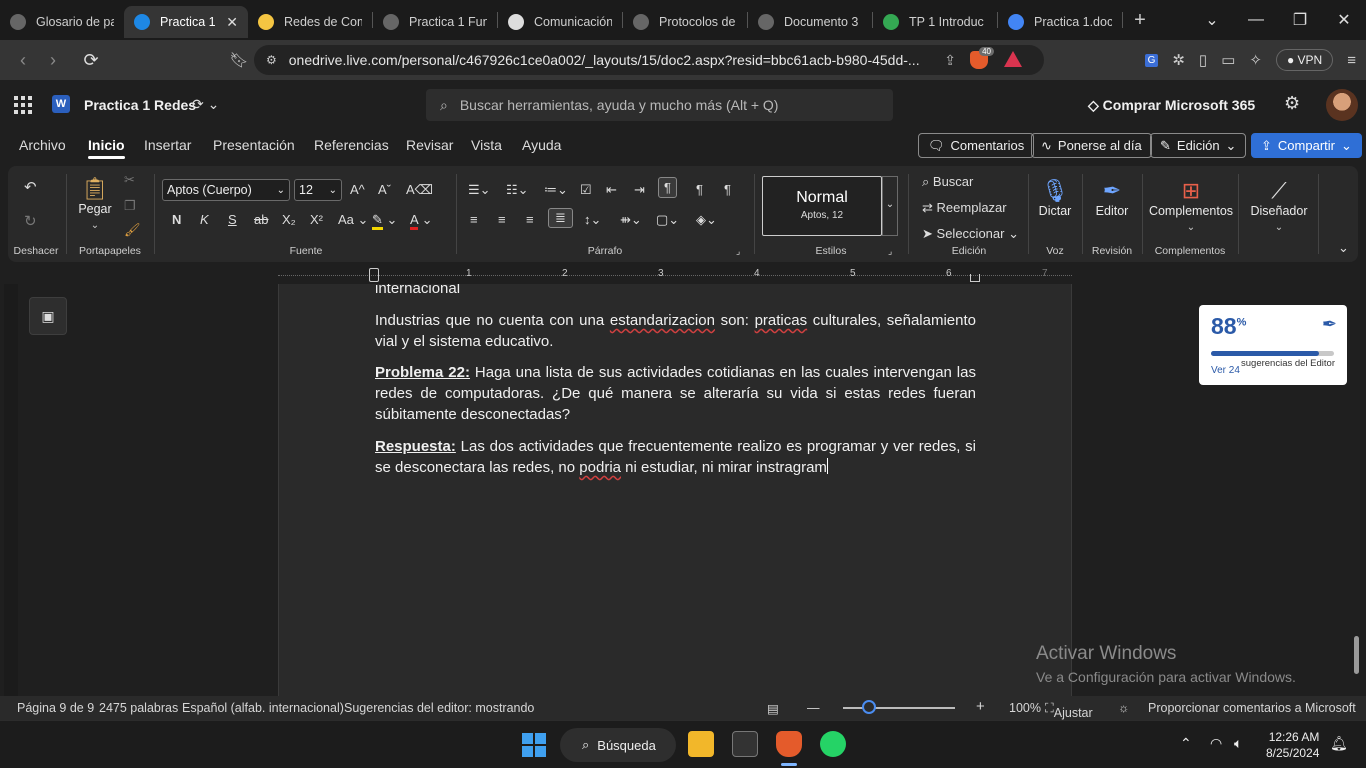  What do you see at coordinates (95, 203) in the screenshot?
I see `paste-button: 📋︎ Pegar ⌄` at bounding box center [95, 203].